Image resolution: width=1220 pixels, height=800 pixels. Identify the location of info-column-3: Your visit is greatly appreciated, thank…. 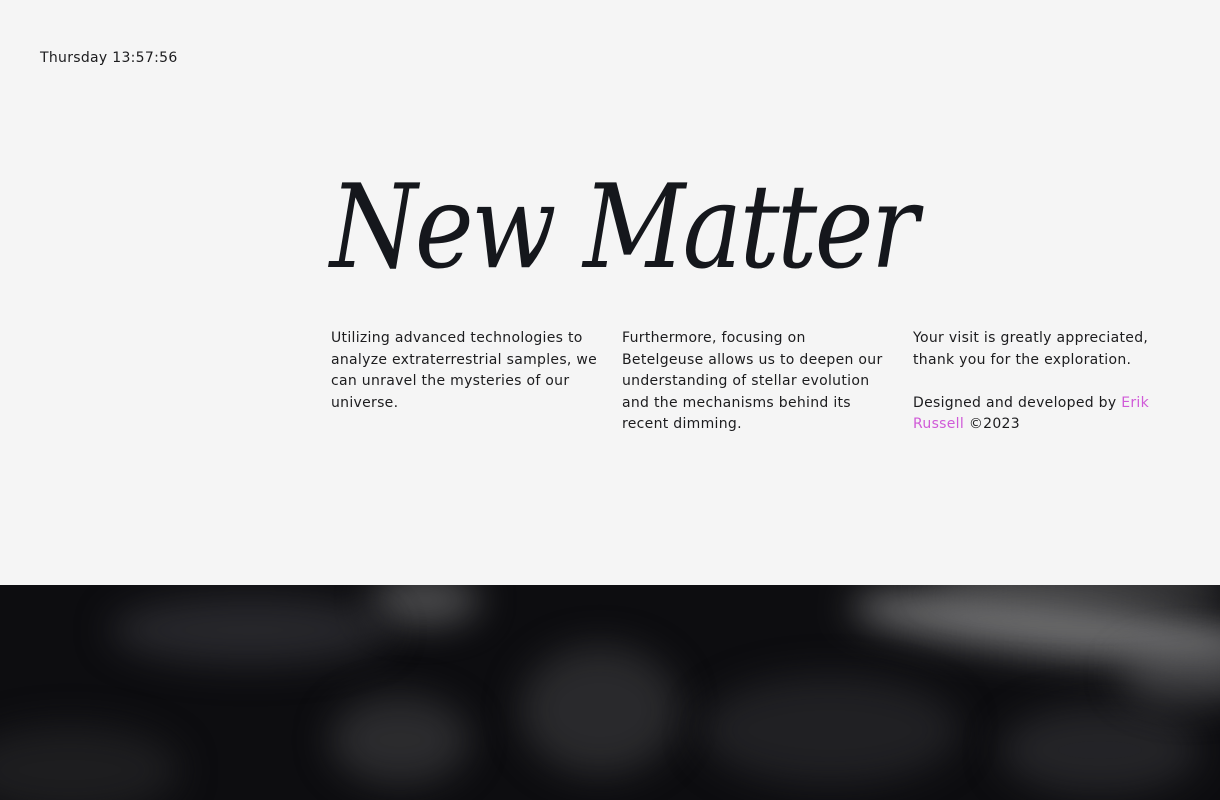
(1038, 382).